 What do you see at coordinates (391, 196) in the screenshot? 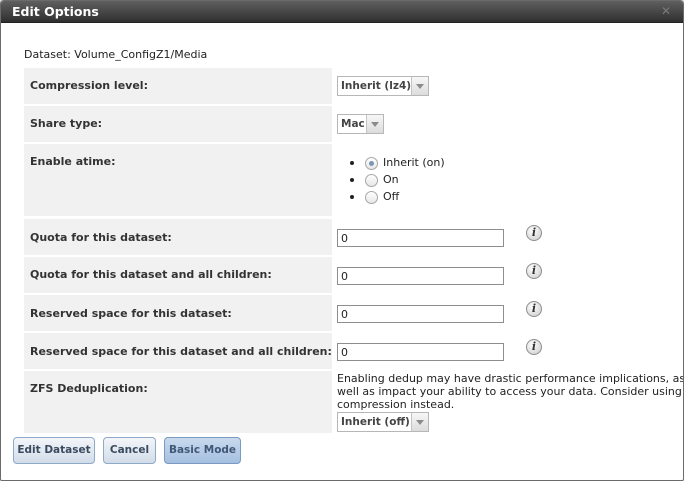
I see `atime-option-label: Off` at bounding box center [391, 196].